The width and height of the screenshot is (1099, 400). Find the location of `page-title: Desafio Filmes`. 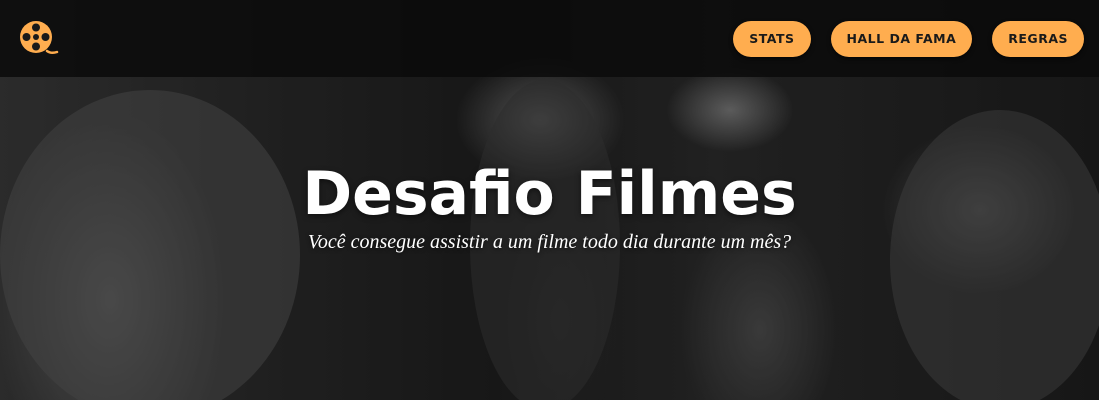

page-title: Desafio Filmes is located at coordinates (549, 194).